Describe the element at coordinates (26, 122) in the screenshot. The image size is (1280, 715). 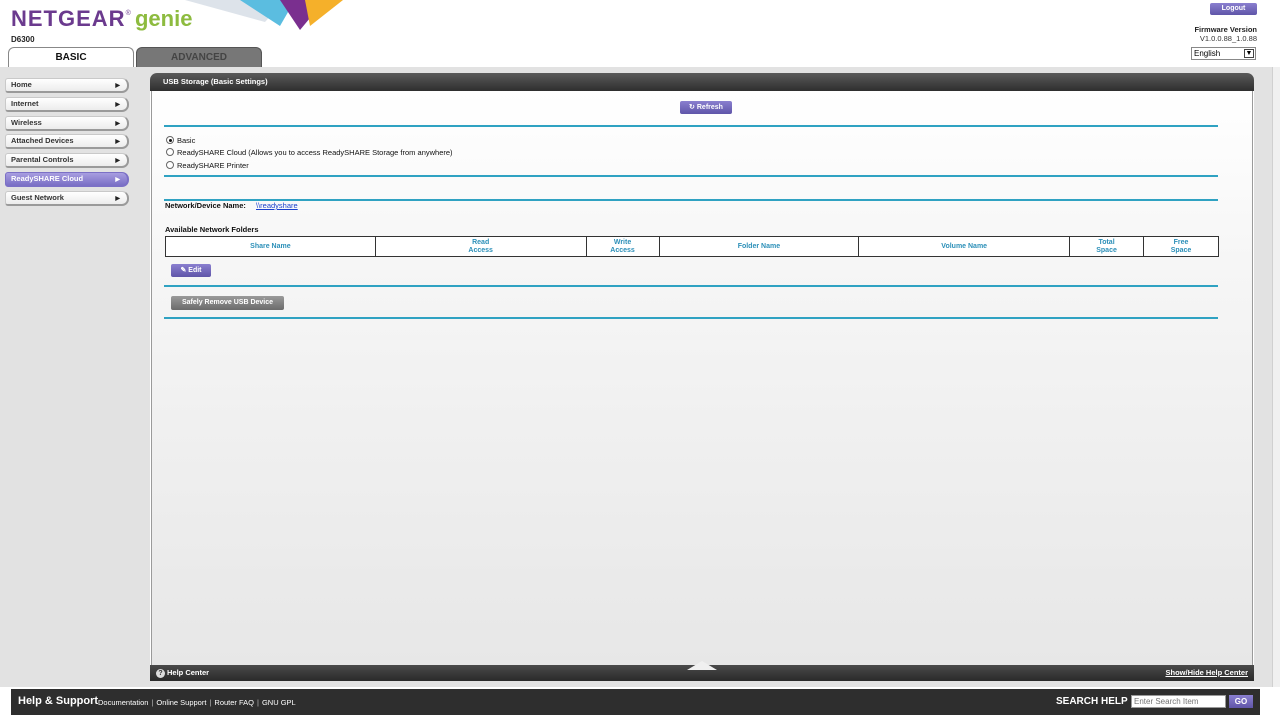
I see `sidebar-item-label: Wireless` at that location.